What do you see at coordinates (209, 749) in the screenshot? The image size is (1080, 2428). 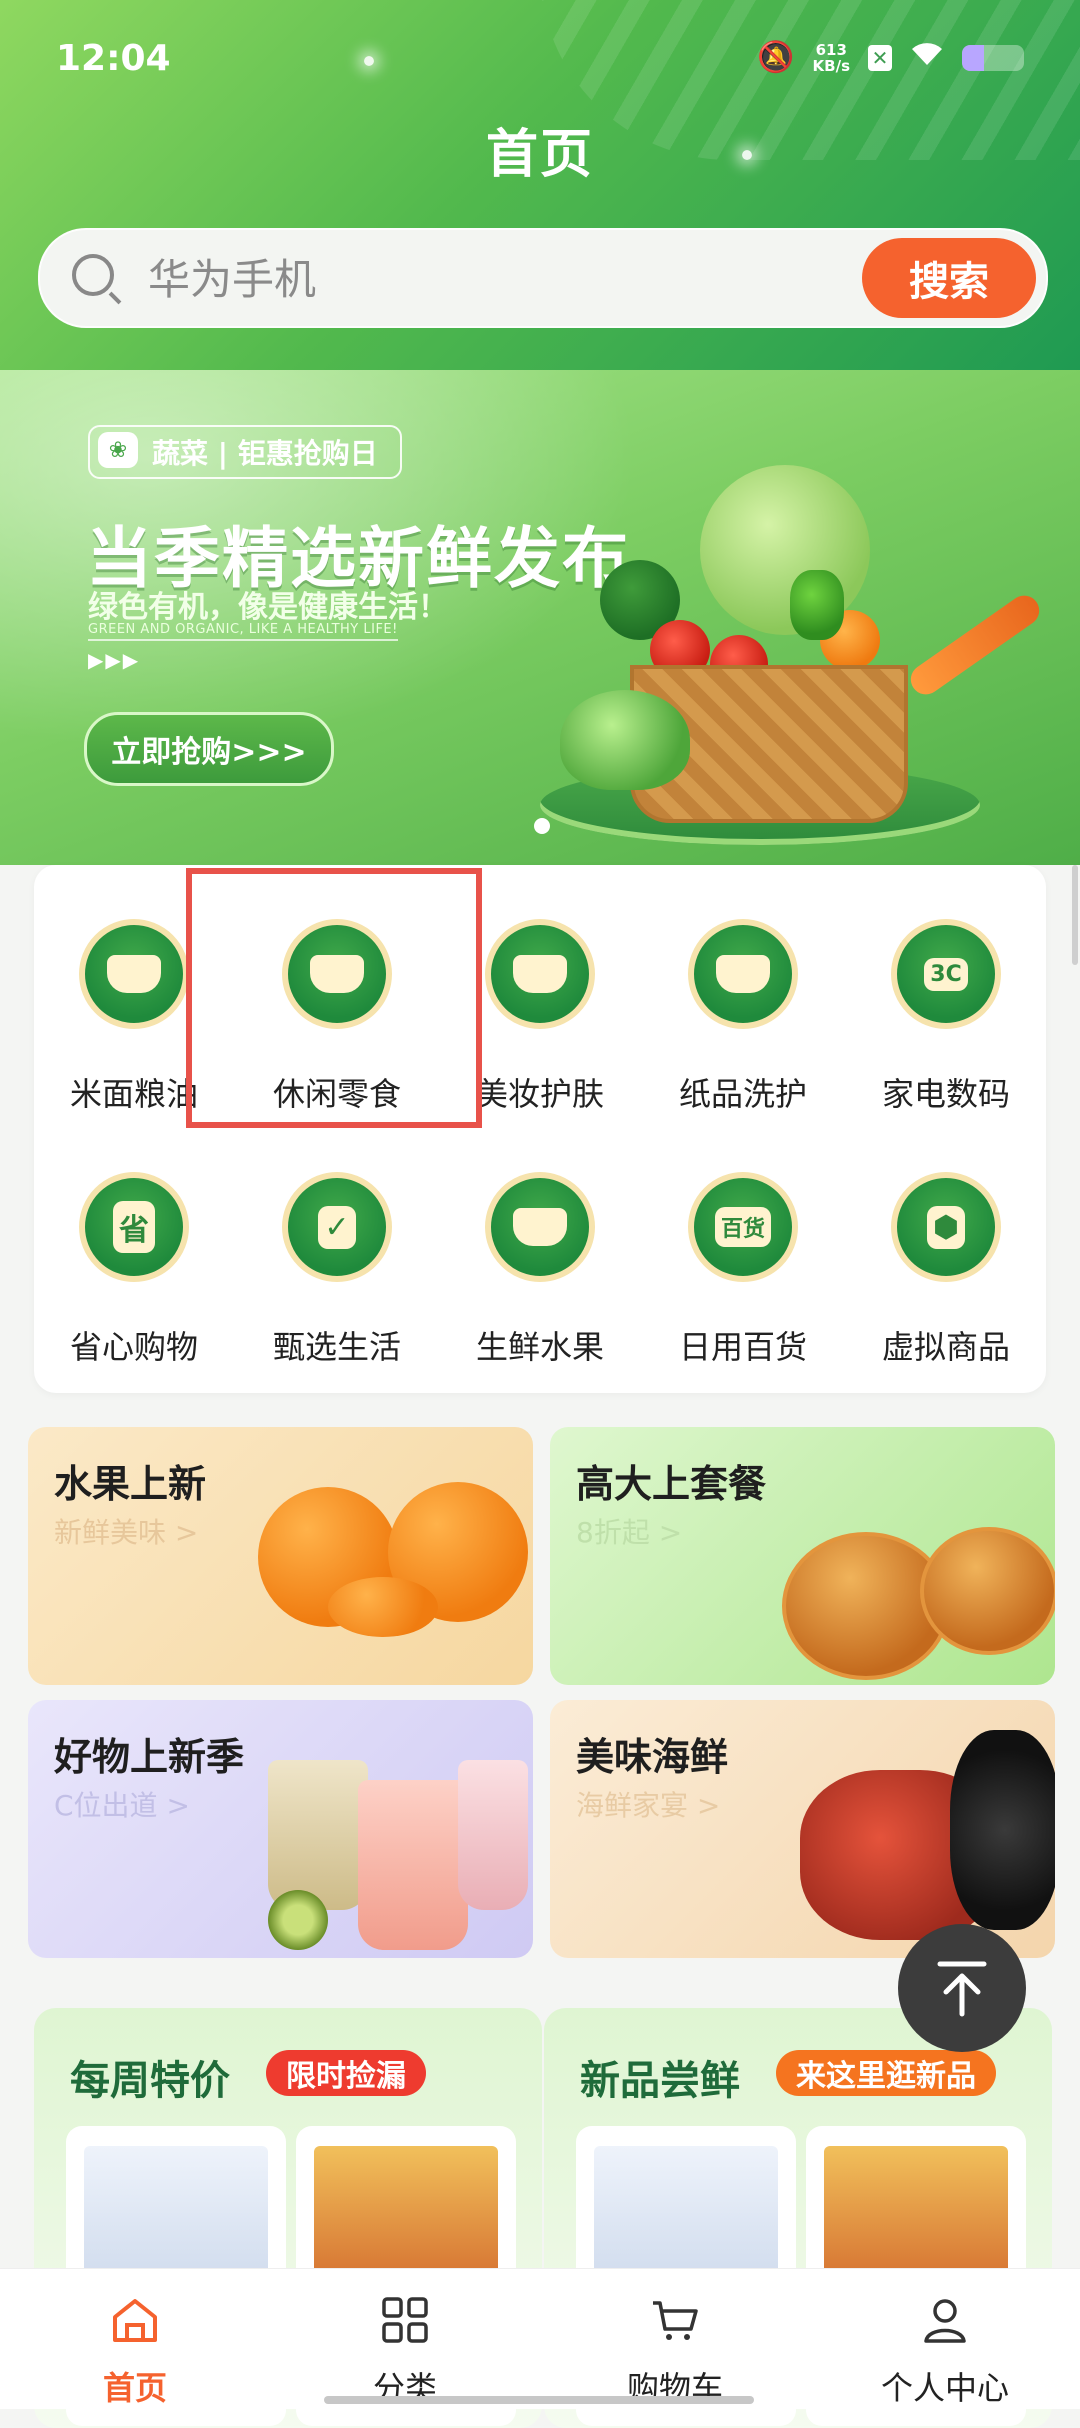 I see `buy-now-button: 立即抢购>>>` at bounding box center [209, 749].